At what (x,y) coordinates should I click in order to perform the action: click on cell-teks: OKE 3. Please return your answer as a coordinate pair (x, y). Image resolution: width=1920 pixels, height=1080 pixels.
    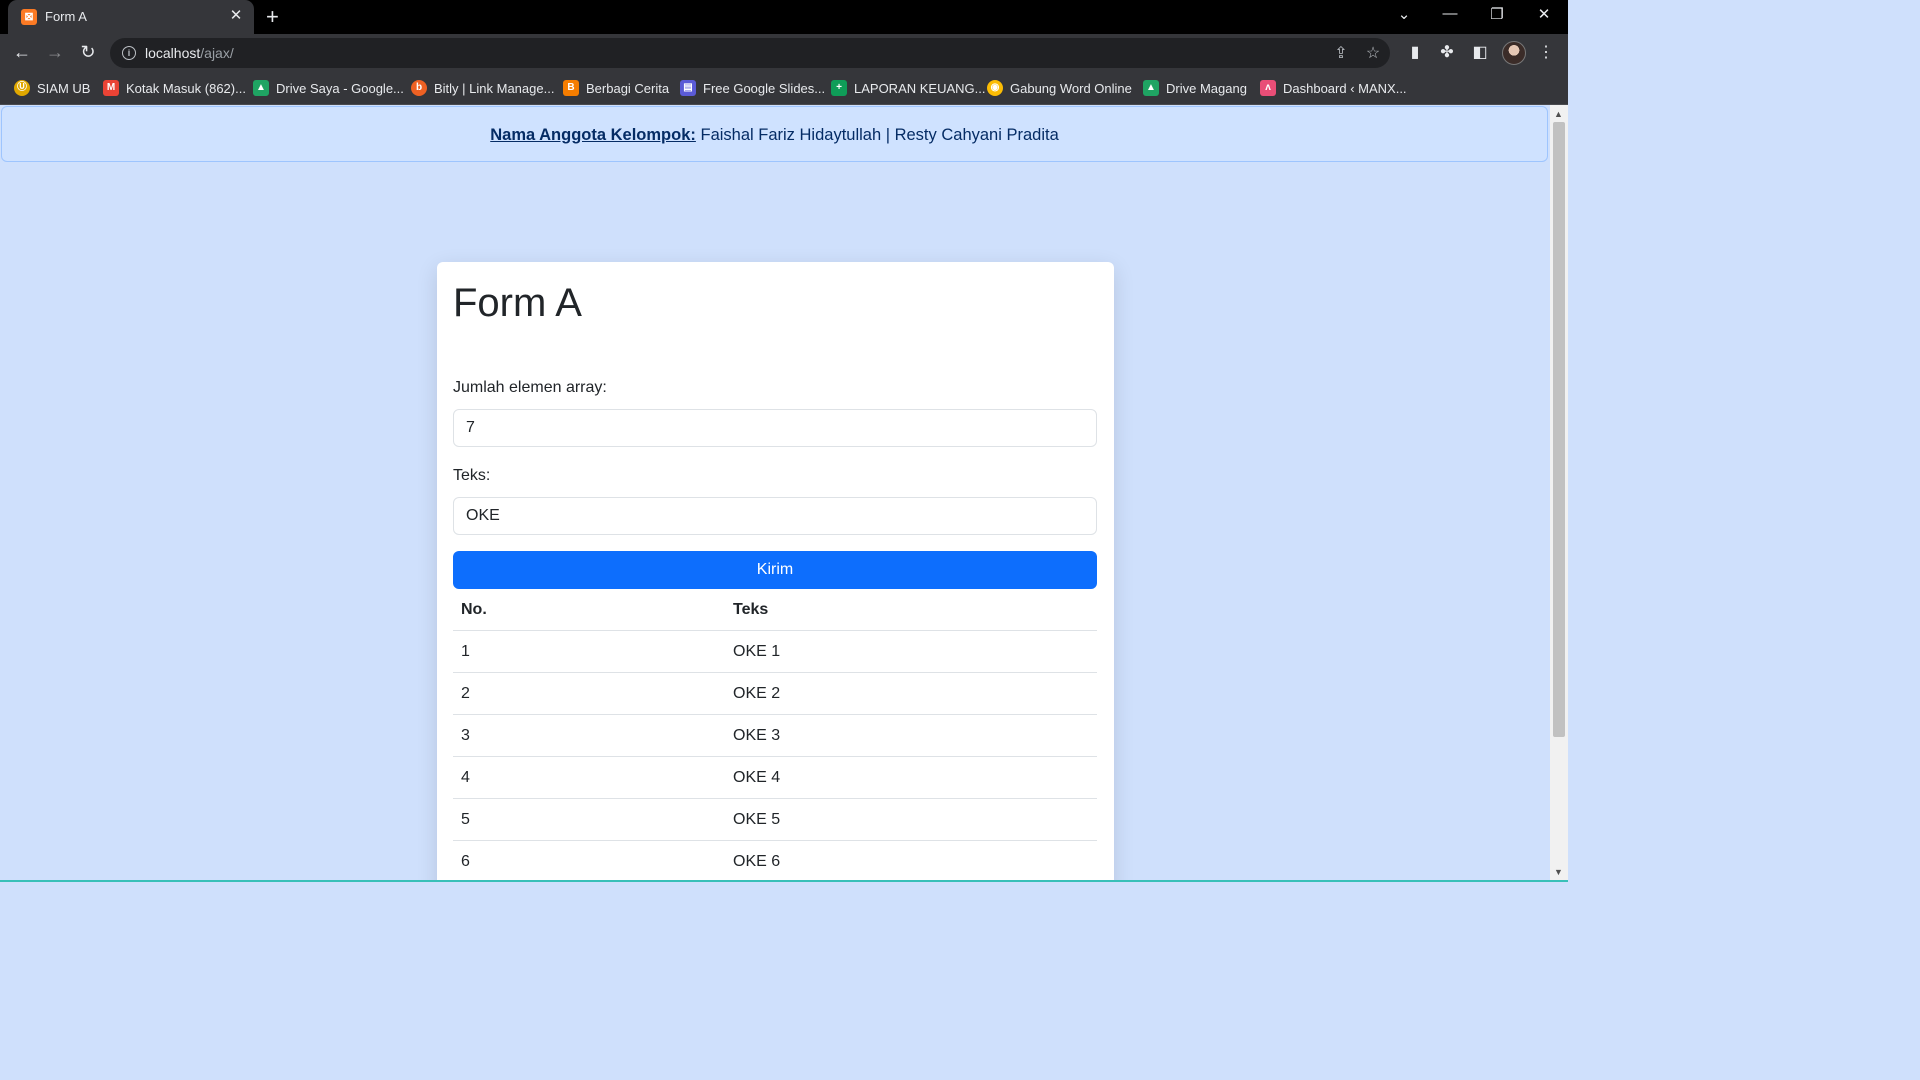
    Looking at the image, I should click on (911, 735).